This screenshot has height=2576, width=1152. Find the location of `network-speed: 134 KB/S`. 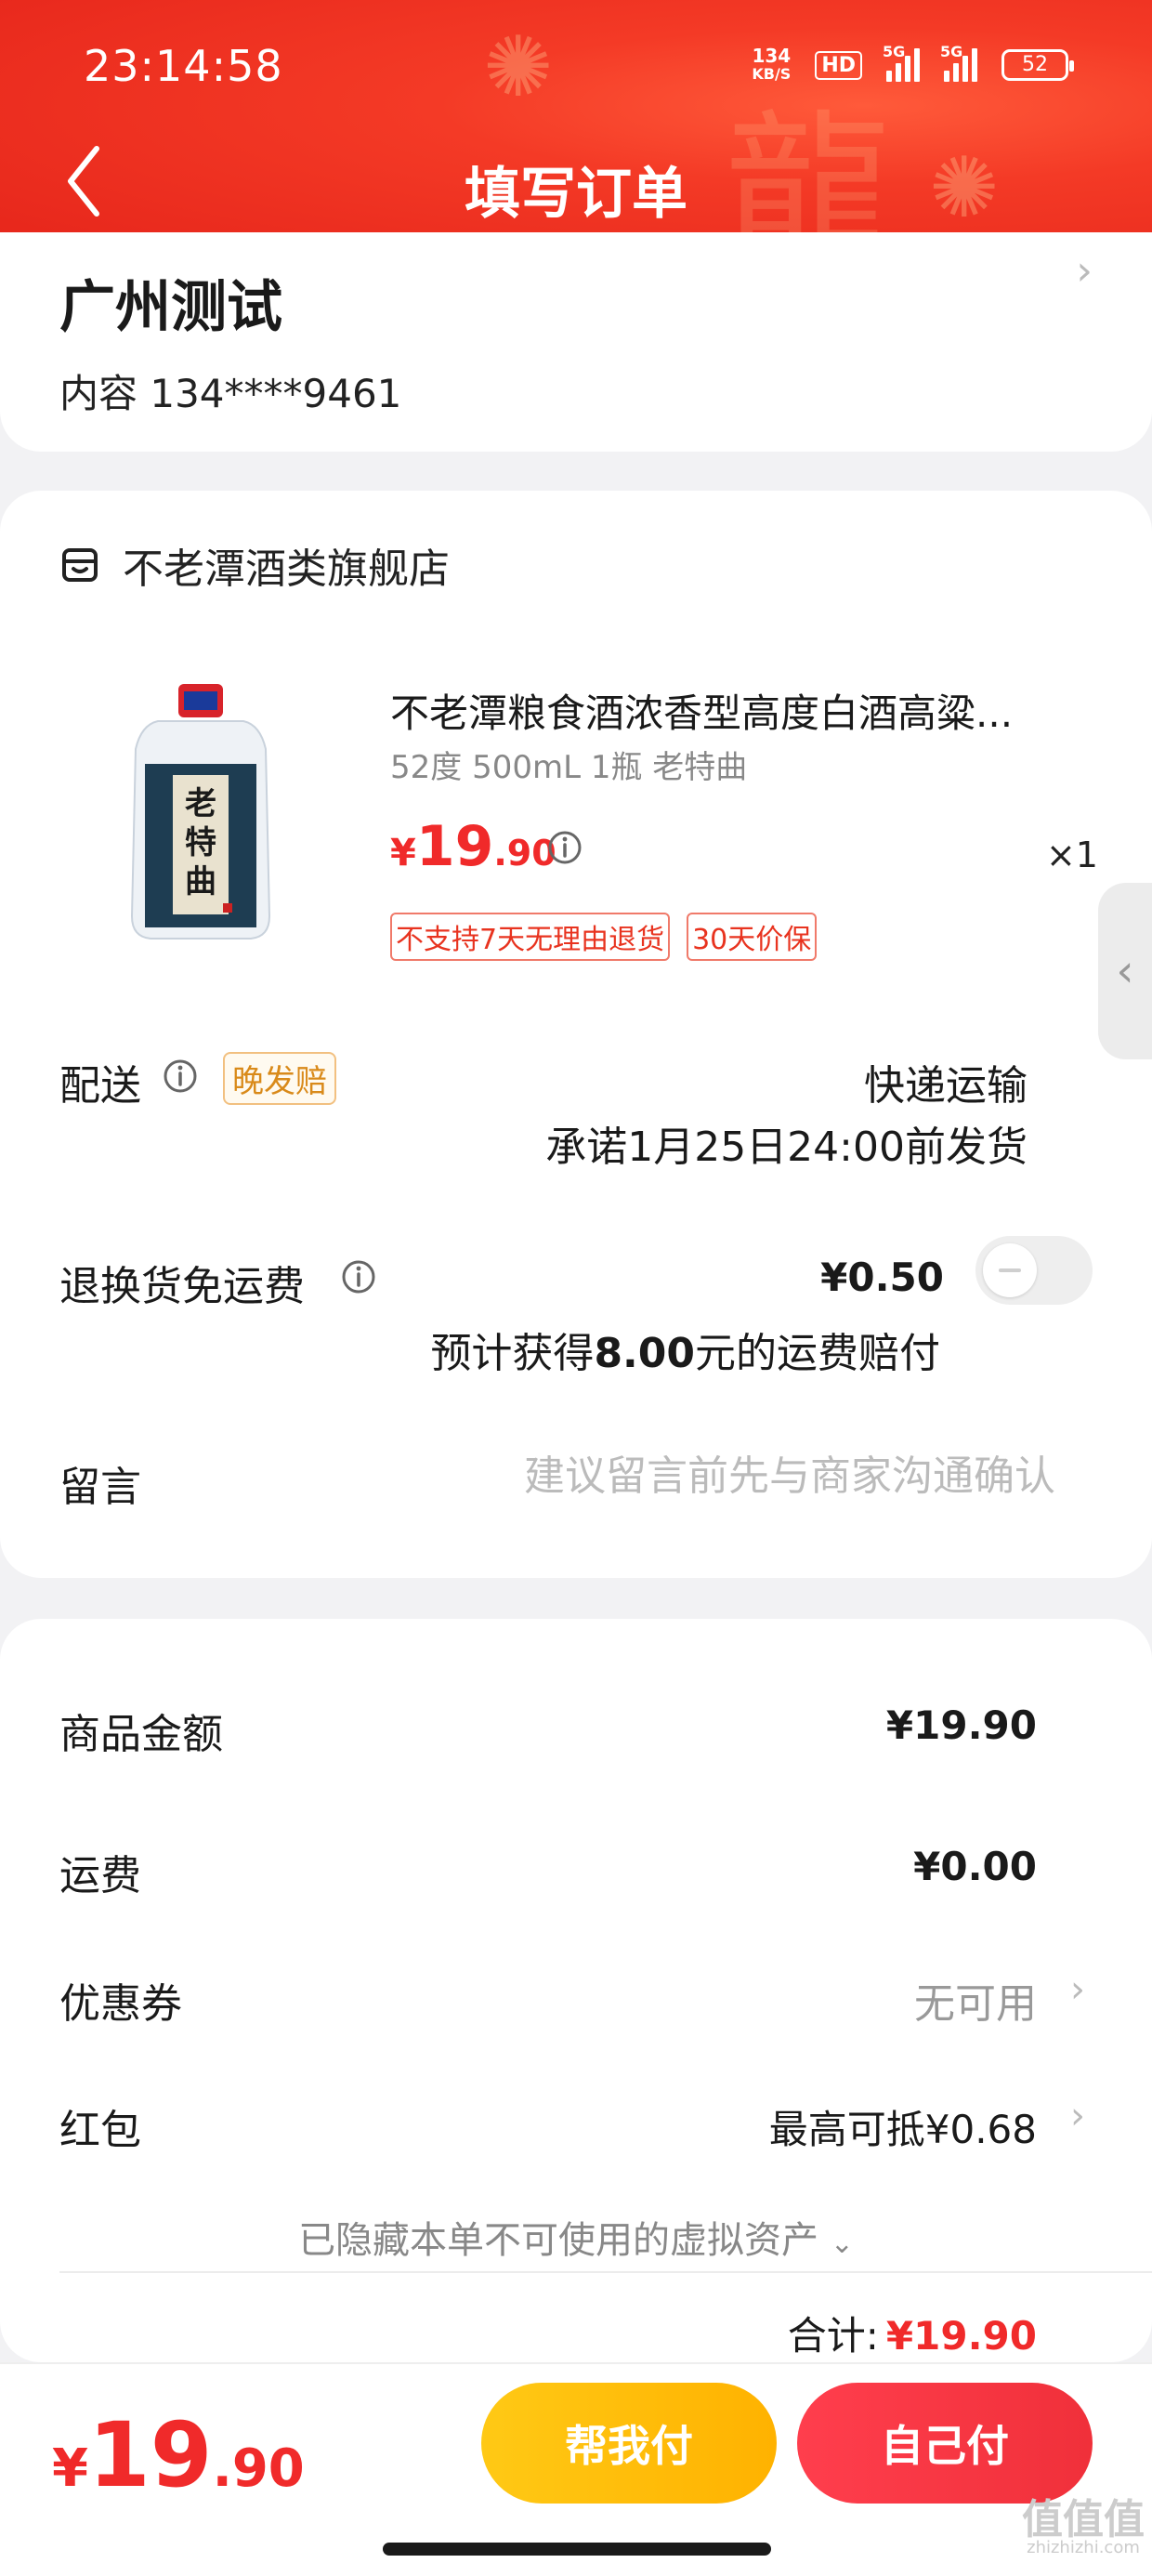

network-speed: 134 KB/S is located at coordinates (771, 65).